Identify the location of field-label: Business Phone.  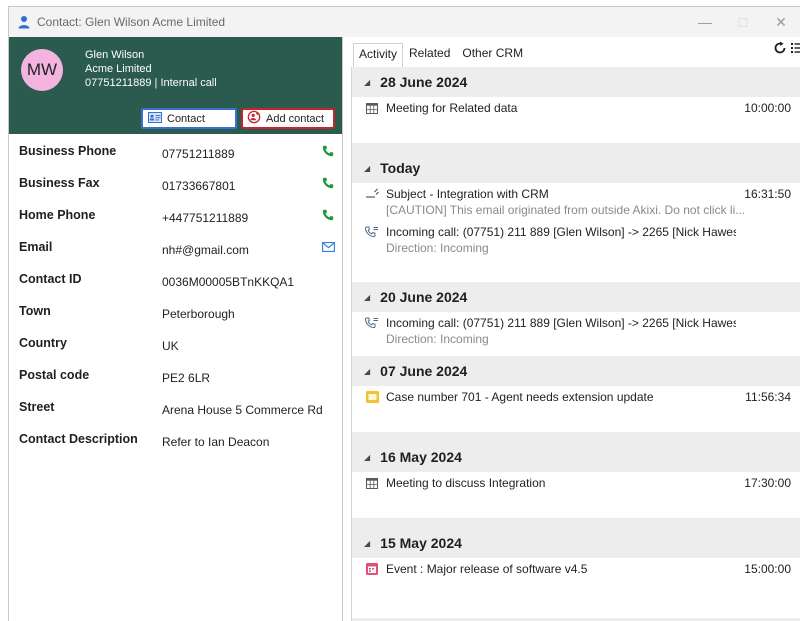
(68, 151).